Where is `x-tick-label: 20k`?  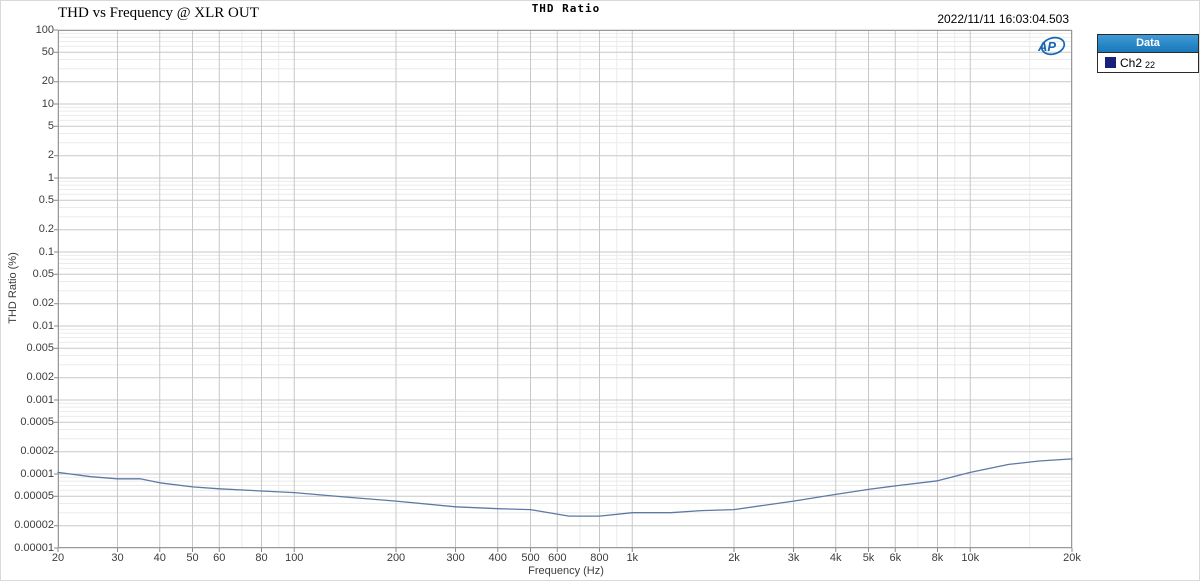 x-tick-label: 20k is located at coordinates (1072, 558).